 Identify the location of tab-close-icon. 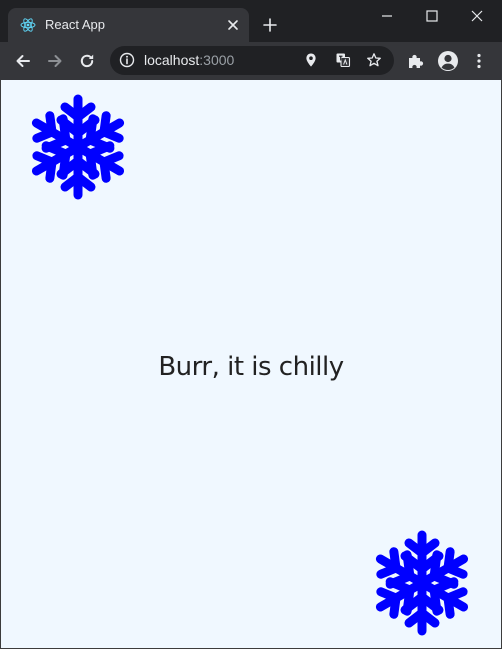
(233, 25).